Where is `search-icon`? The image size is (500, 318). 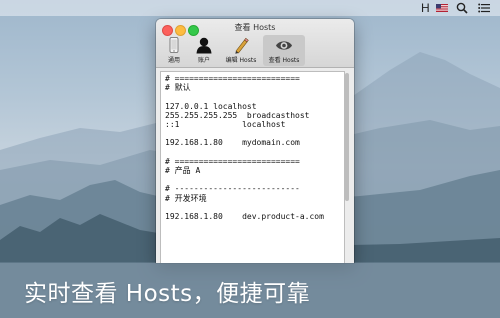 search-icon is located at coordinates (462, 8).